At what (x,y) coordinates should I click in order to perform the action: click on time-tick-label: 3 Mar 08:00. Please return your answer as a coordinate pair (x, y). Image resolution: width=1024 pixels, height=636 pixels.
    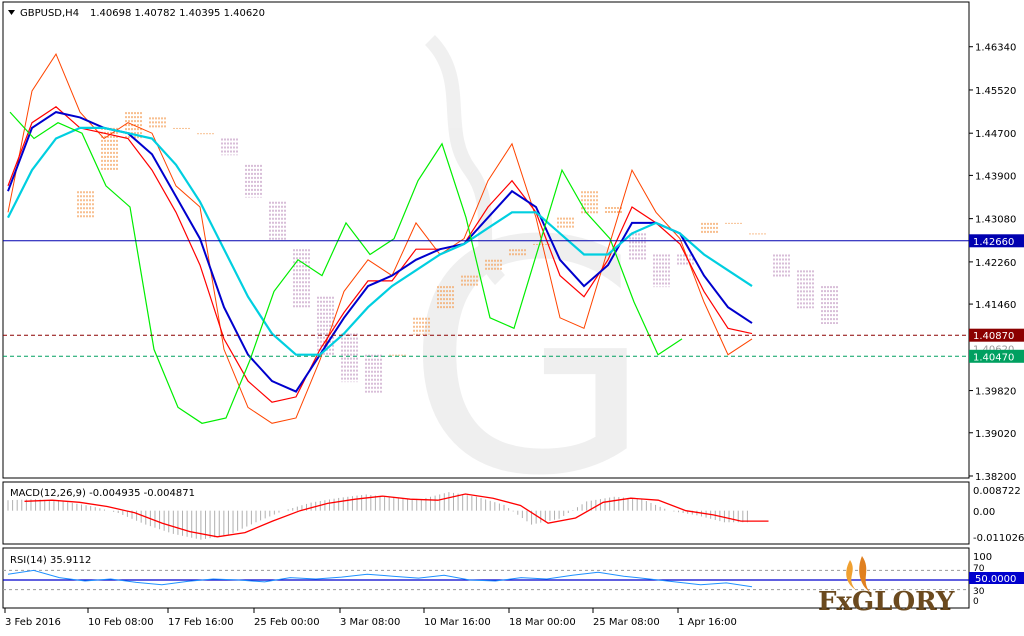
    Looking at the image, I should click on (370, 622).